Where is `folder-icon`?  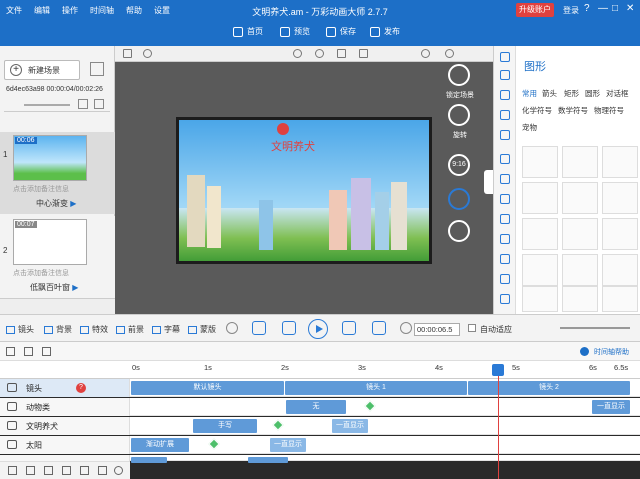
folder-icon is located at coordinates (30, 470).